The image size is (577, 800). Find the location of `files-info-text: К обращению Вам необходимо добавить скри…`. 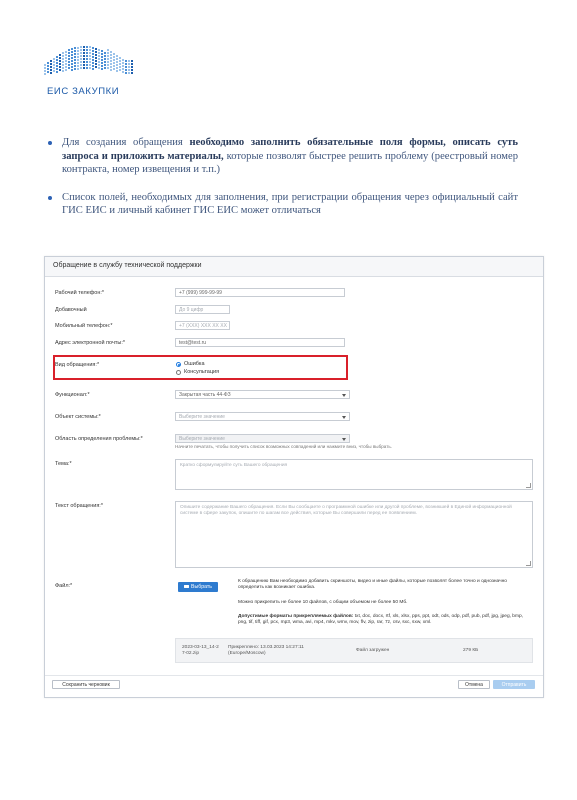

files-info-text: К обращению Вам необходимо добавить скри… is located at coordinates (372, 584).